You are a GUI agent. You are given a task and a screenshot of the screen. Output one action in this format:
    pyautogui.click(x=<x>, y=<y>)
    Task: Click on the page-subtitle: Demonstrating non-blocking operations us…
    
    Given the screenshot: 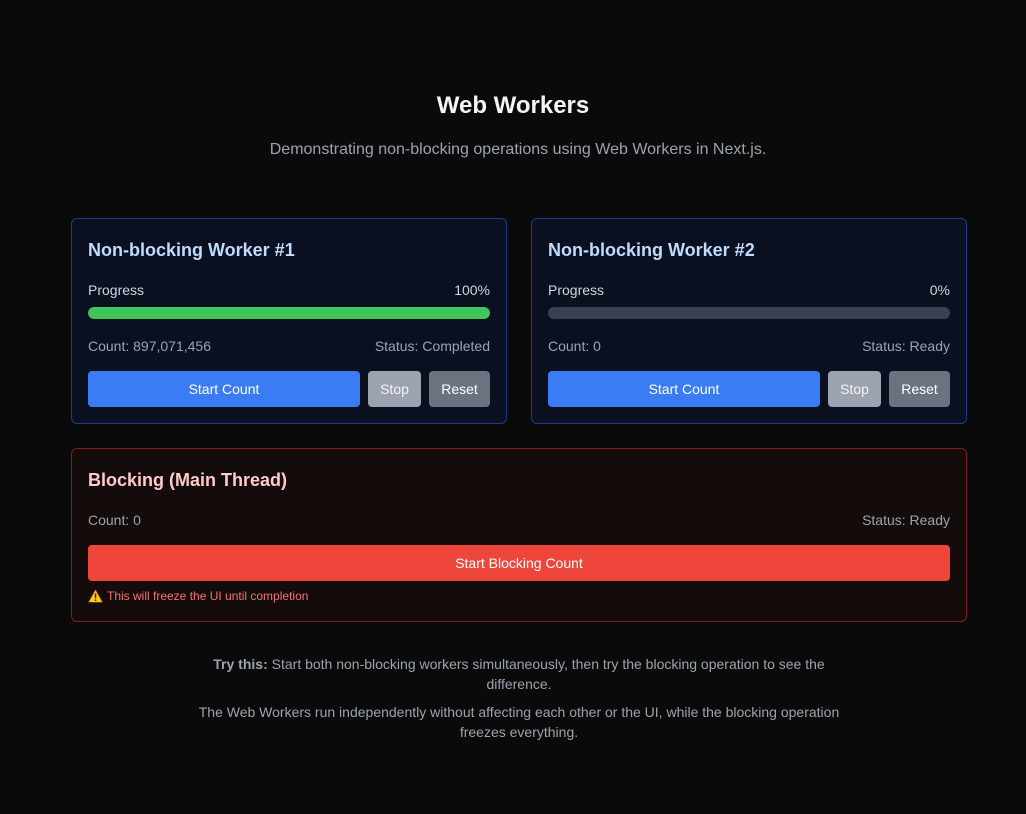 What is the action you would take?
    pyautogui.click(x=518, y=149)
    